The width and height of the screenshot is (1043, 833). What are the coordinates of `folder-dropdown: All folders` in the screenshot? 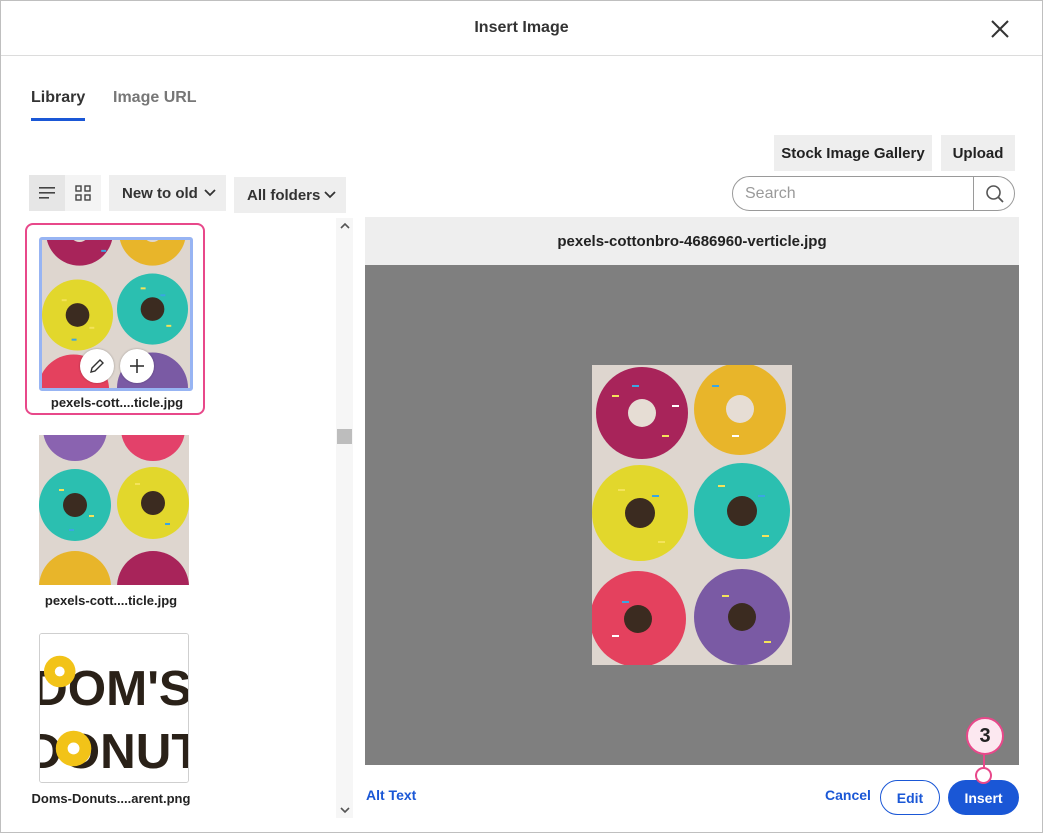 It's located at (290, 195).